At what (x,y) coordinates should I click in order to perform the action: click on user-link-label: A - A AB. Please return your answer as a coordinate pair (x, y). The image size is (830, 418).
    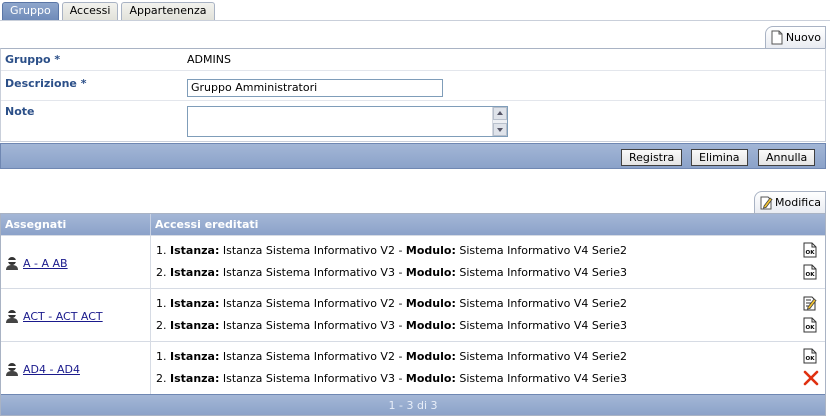
    Looking at the image, I should click on (45, 264).